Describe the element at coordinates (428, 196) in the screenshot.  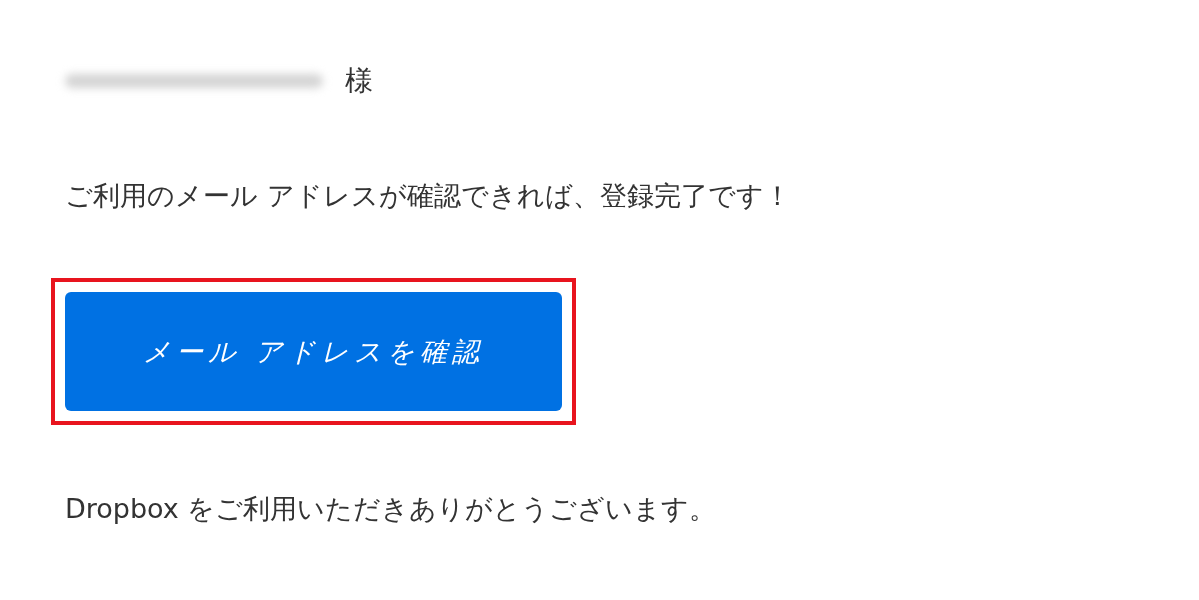
I see `message-text: ご利用のメール アドレスが確認できれば、登録完了です！` at that location.